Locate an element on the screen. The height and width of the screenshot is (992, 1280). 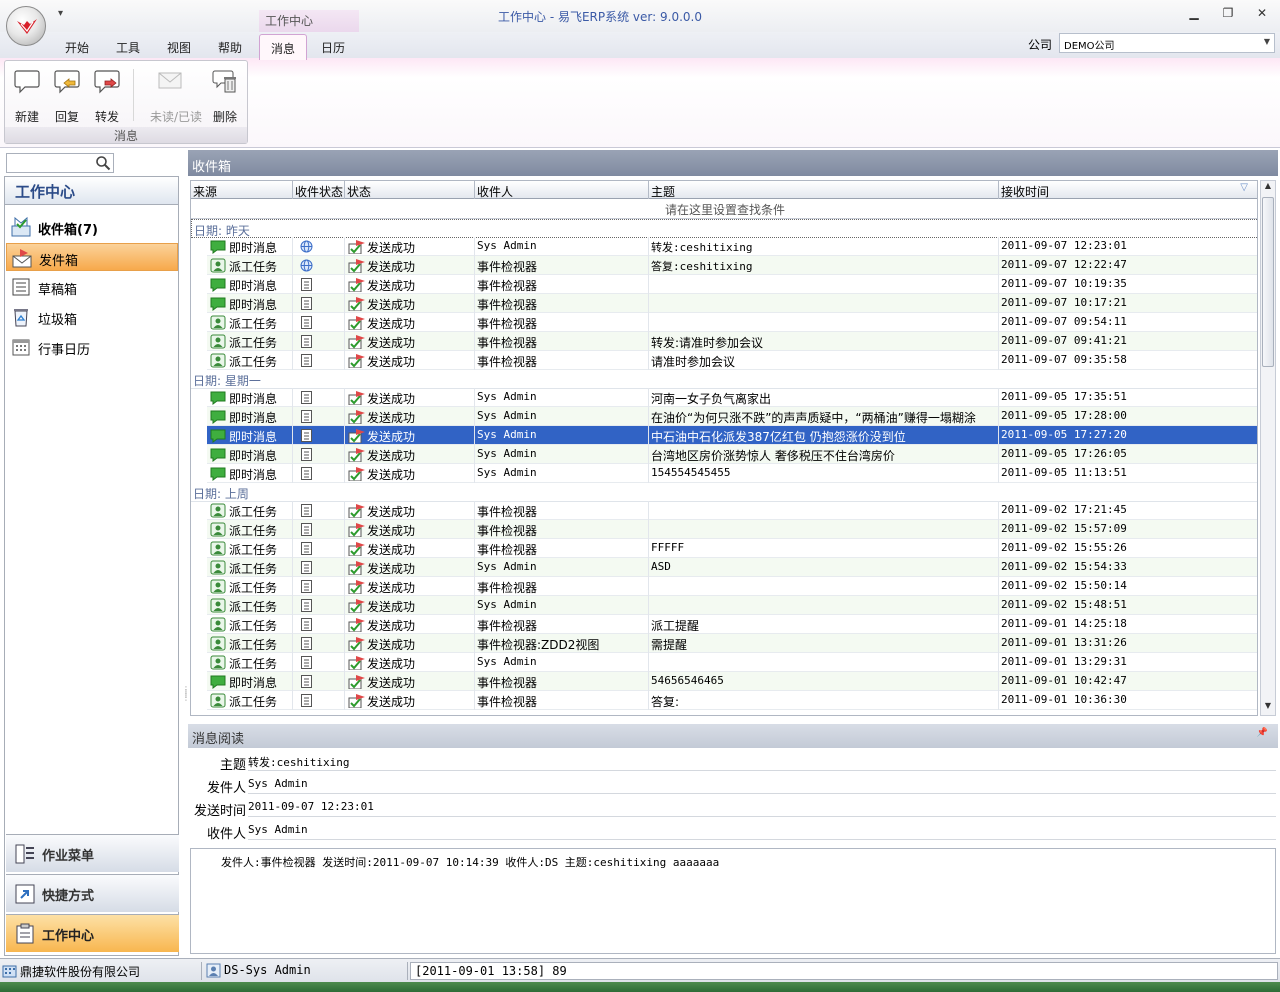
nav-item-inbox: 收件箱(7) is located at coordinates (92, 227).